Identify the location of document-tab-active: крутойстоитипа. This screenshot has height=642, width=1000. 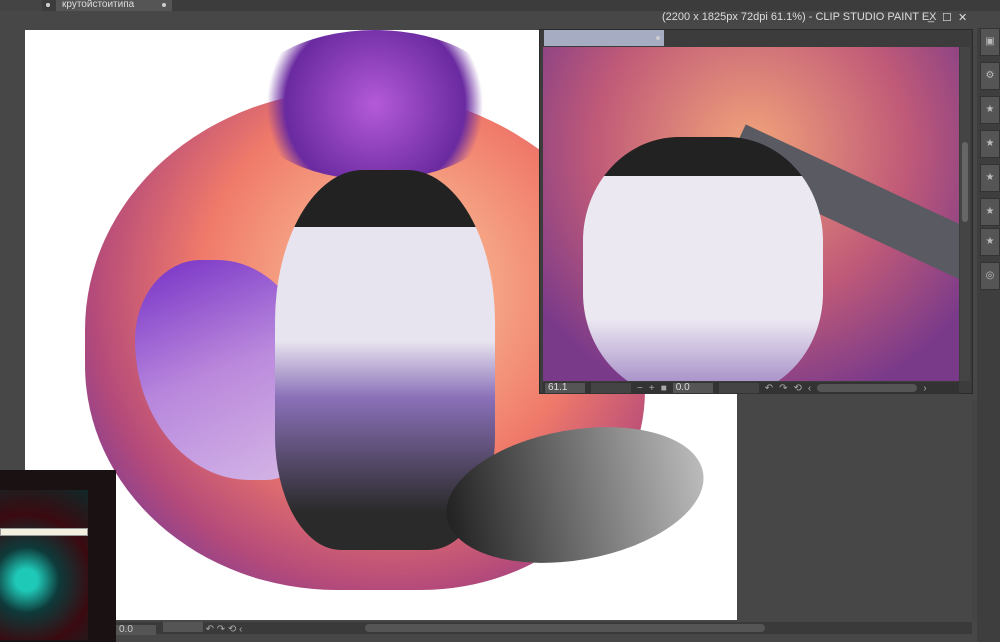
(114, 5).